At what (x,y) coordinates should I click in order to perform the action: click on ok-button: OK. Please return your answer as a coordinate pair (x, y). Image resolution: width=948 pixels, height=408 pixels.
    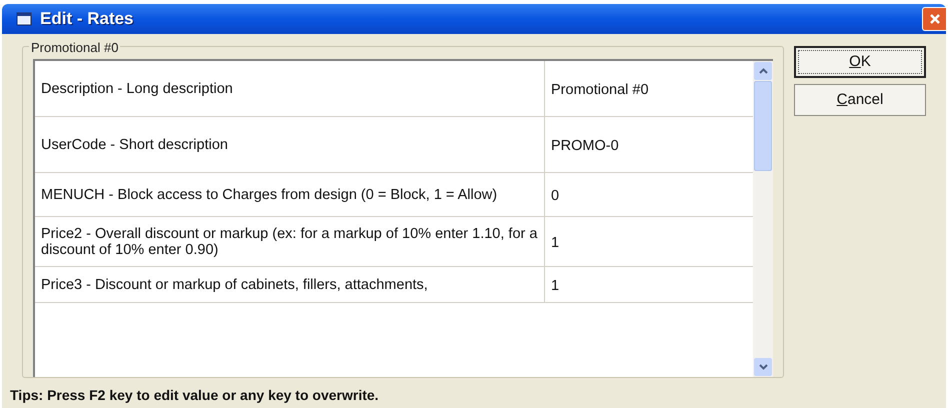
    Looking at the image, I should click on (860, 62).